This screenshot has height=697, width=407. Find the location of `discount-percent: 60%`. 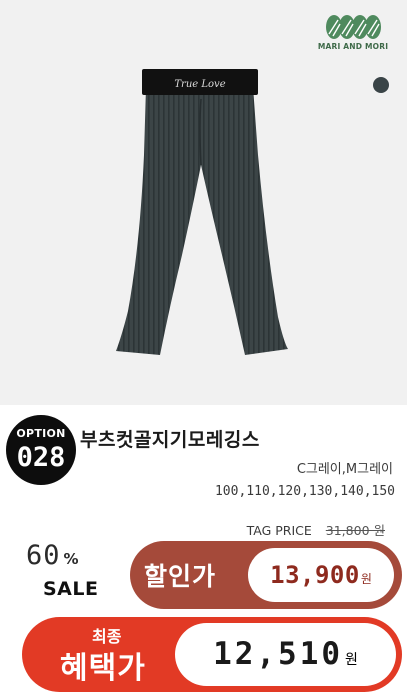

discount-percent: 60% is located at coordinates (52, 555).